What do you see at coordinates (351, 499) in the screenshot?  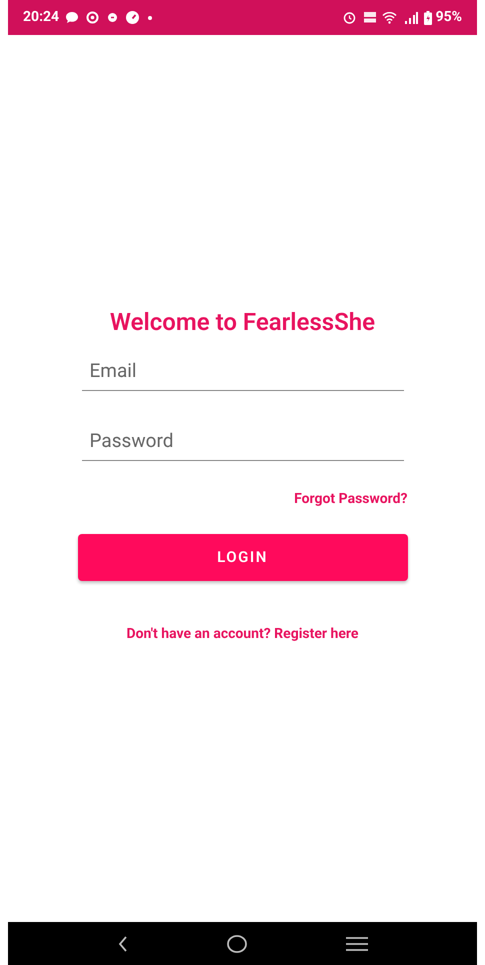 I see `forgot-password-link: Forgot Password?` at bounding box center [351, 499].